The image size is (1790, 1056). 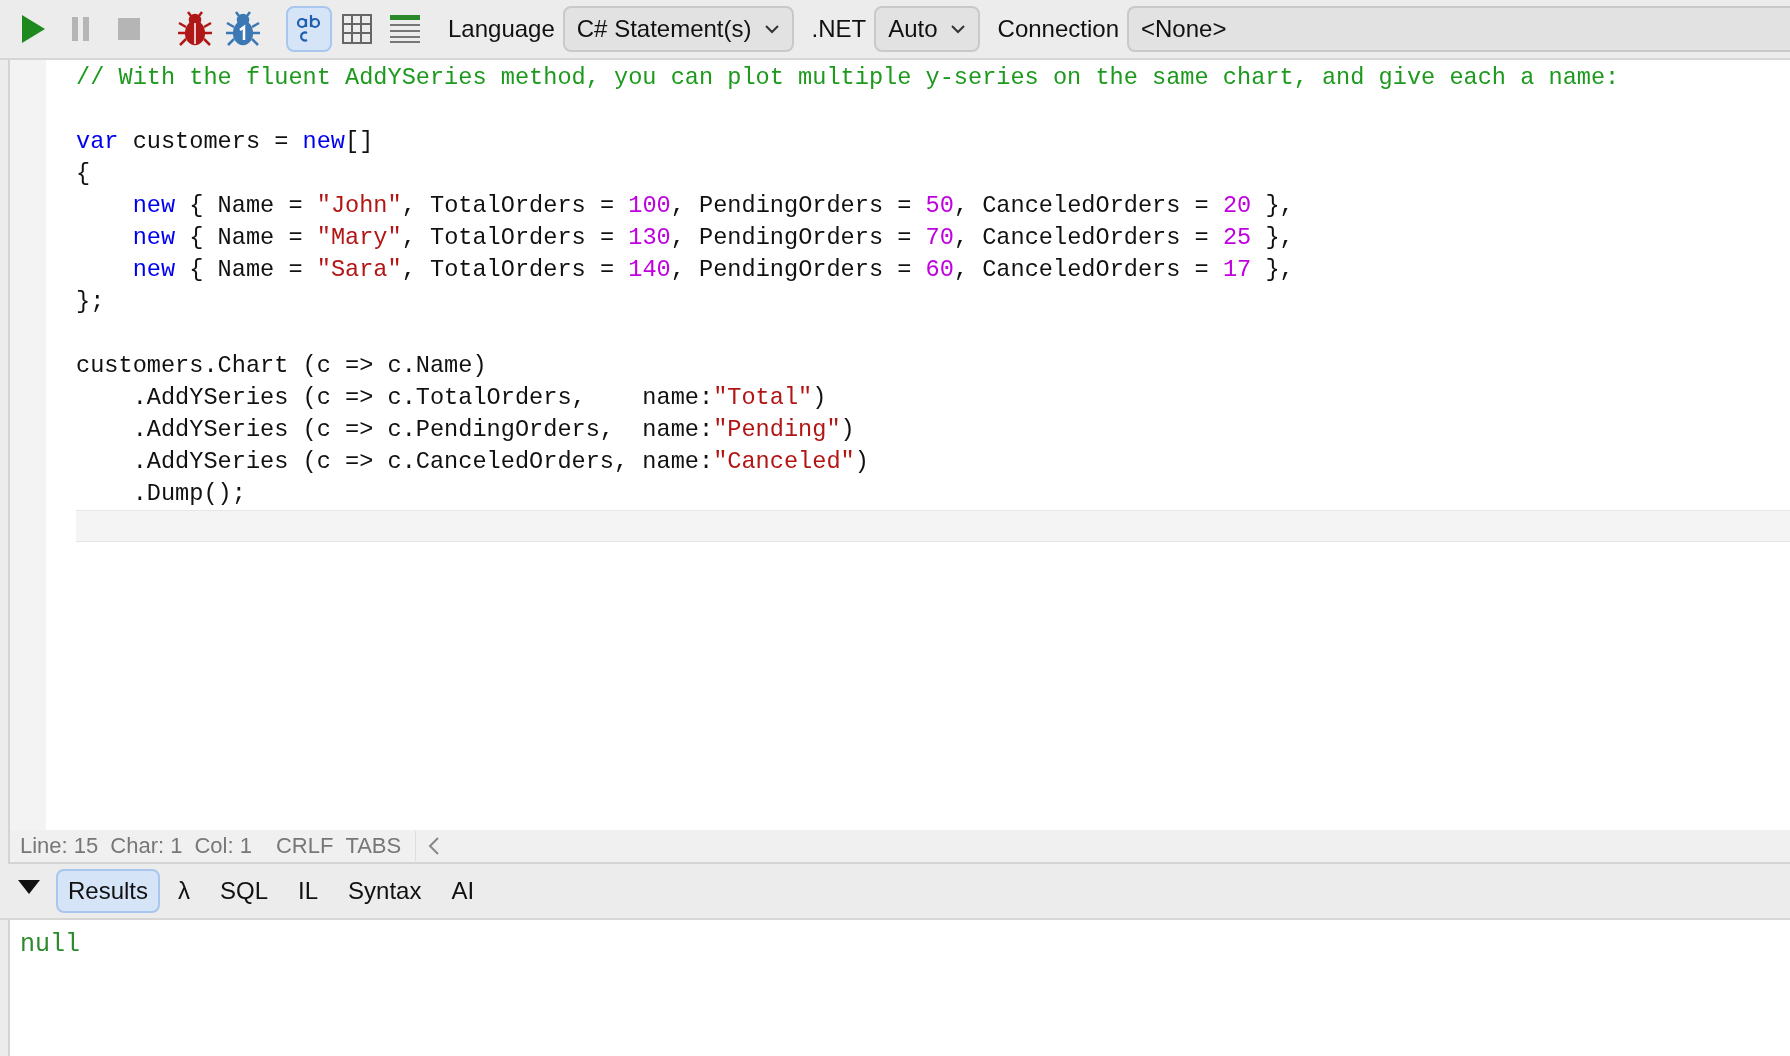 What do you see at coordinates (712, 205) in the screenshot?
I see `code-line: new { Name = "John", TotalOrders = 100, PendingOrders = 50, CanceledOrders = 20 },` at bounding box center [712, 205].